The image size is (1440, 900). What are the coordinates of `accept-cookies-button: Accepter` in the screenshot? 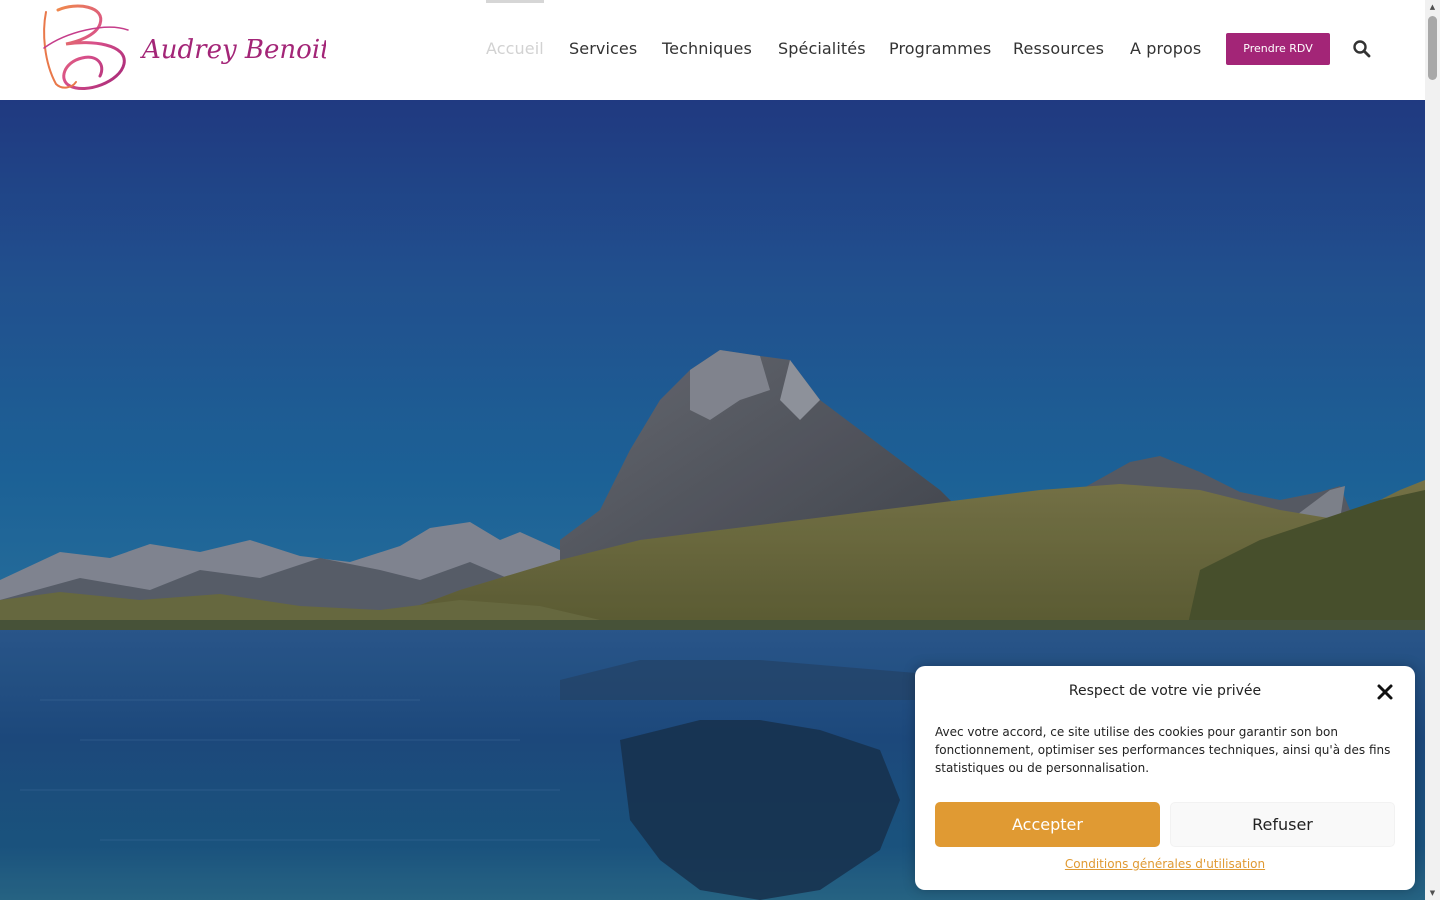 It's located at (1047, 824).